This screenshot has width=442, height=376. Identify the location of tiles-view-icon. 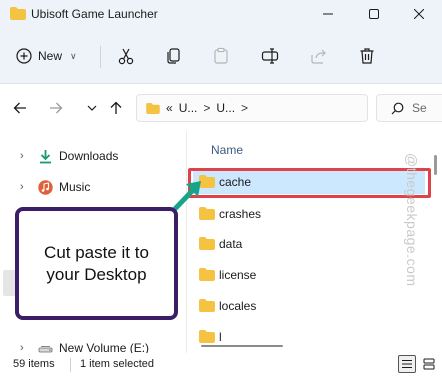
(429, 364).